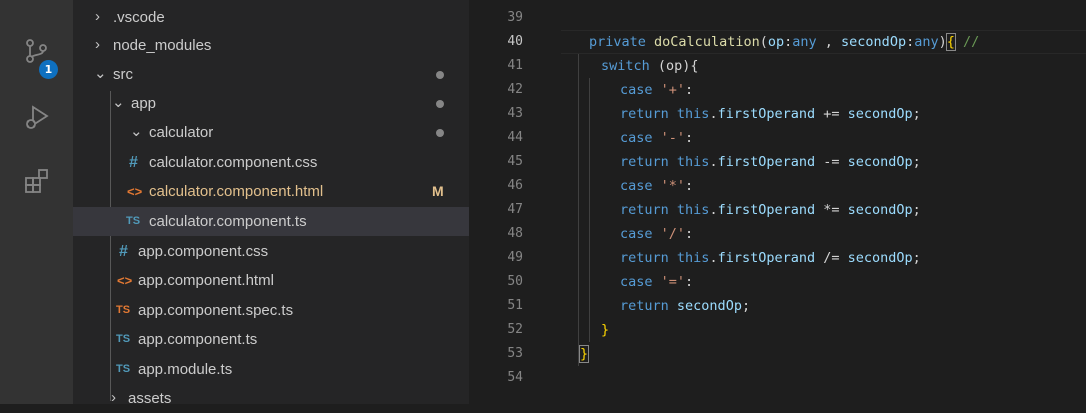 This screenshot has width=1086, height=413. I want to click on tree-item-app-component-spec-ts: TS app.component.spec.ts, so click(271, 310).